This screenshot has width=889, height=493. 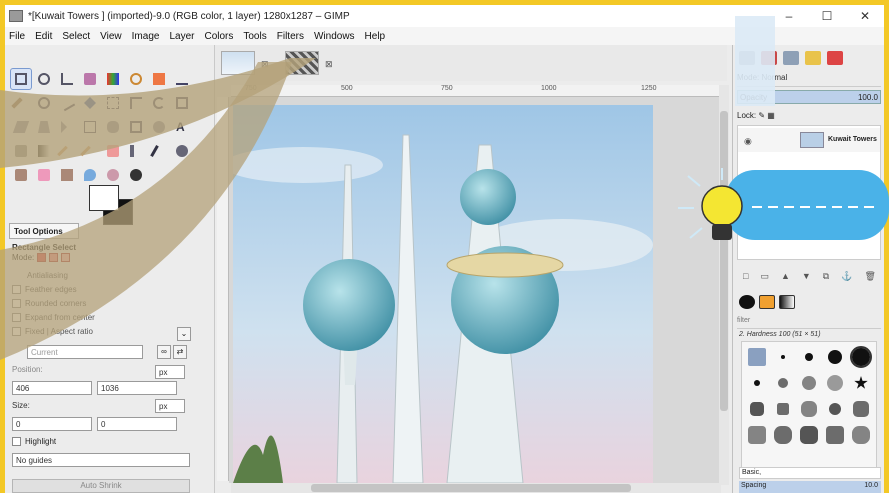 What do you see at coordinates (767, 302) in the screenshot?
I see `patterns-tab-icon` at bounding box center [767, 302].